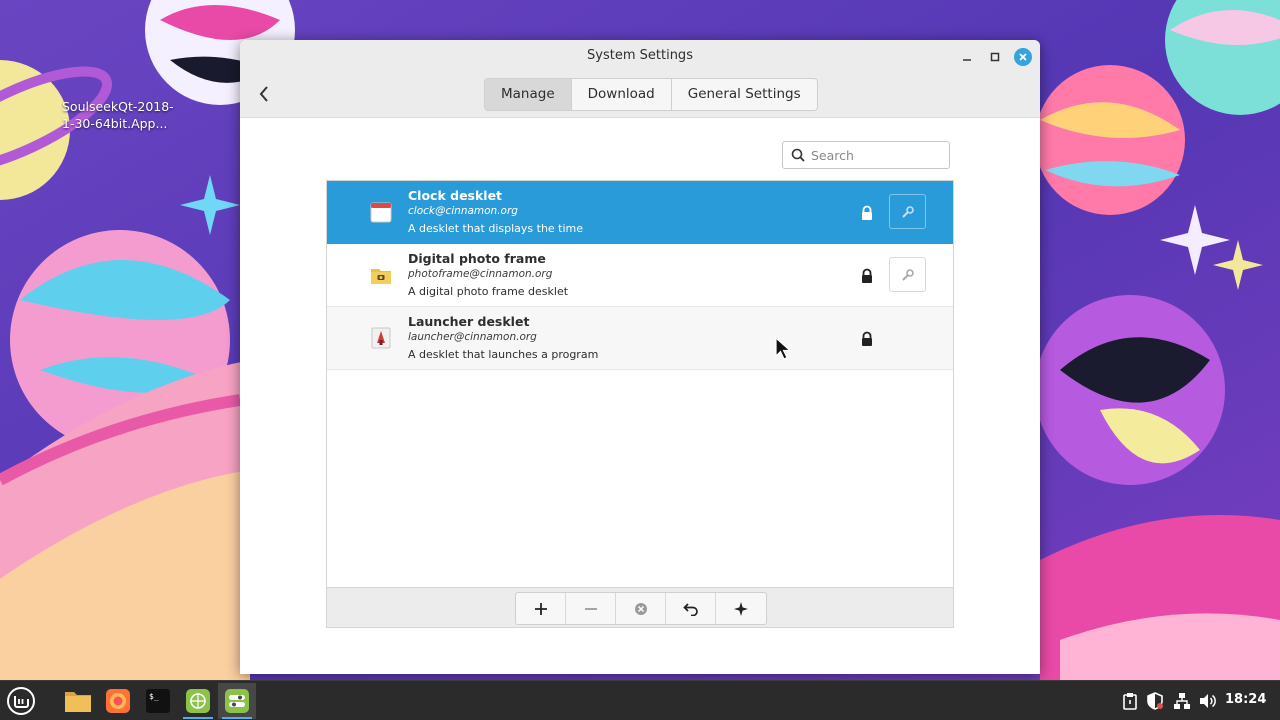 The image size is (1280, 720). What do you see at coordinates (876, 155) in the screenshot?
I see `search-input` at bounding box center [876, 155].